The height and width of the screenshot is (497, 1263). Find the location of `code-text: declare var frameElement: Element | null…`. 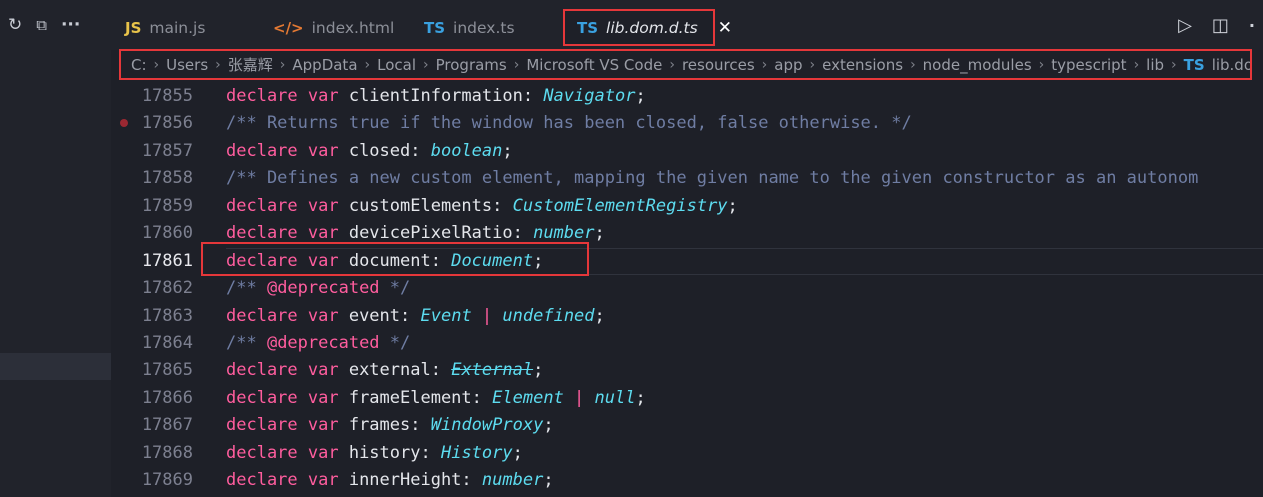

code-text: declare var frameElement: Element | null… is located at coordinates (436, 398).